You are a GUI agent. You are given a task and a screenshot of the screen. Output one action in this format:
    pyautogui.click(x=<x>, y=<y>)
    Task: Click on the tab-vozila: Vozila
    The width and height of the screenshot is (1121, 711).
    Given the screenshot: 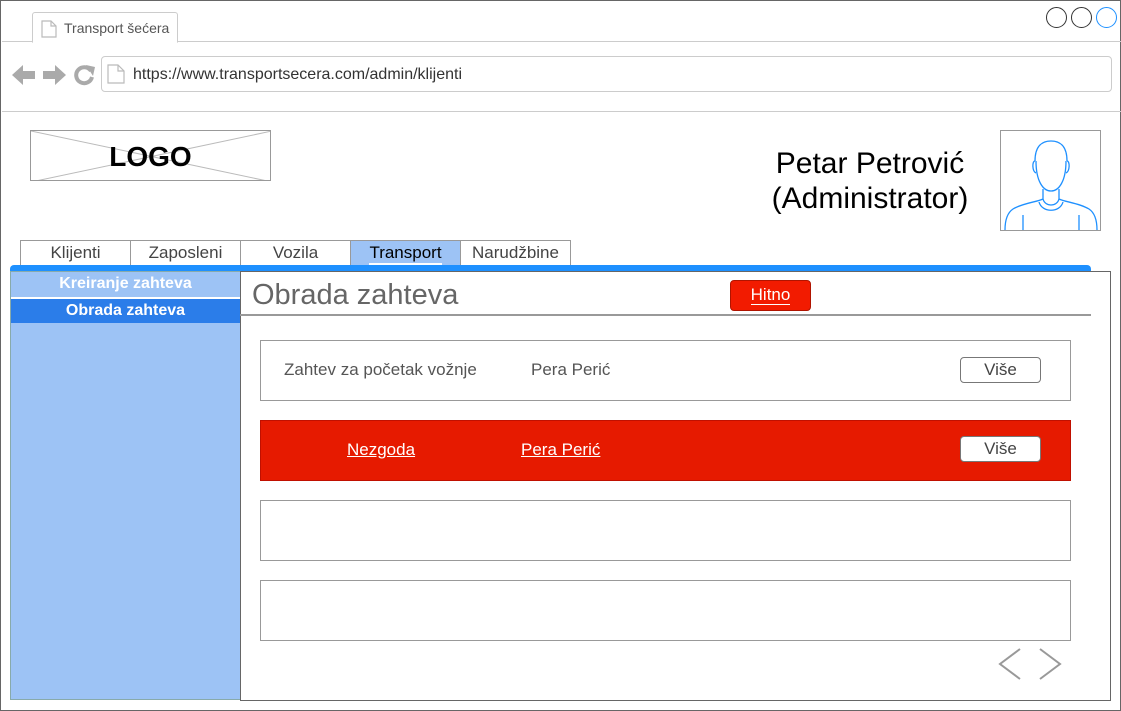 What is the action you would take?
    pyautogui.click(x=295, y=253)
    